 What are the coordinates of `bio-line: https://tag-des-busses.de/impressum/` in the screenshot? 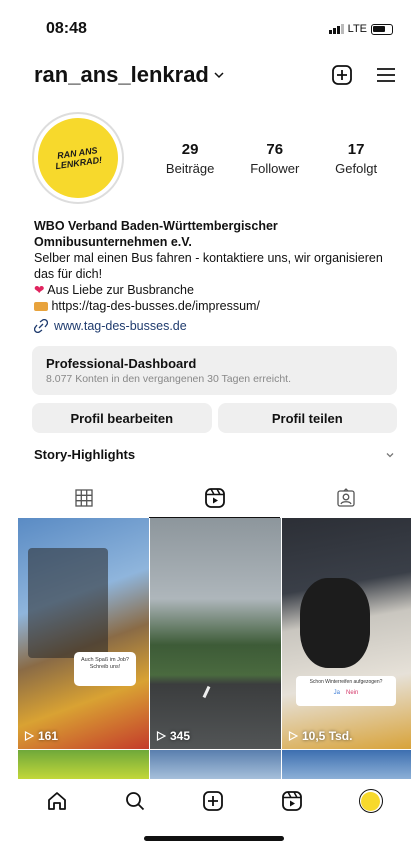 It's located at (214, 306).